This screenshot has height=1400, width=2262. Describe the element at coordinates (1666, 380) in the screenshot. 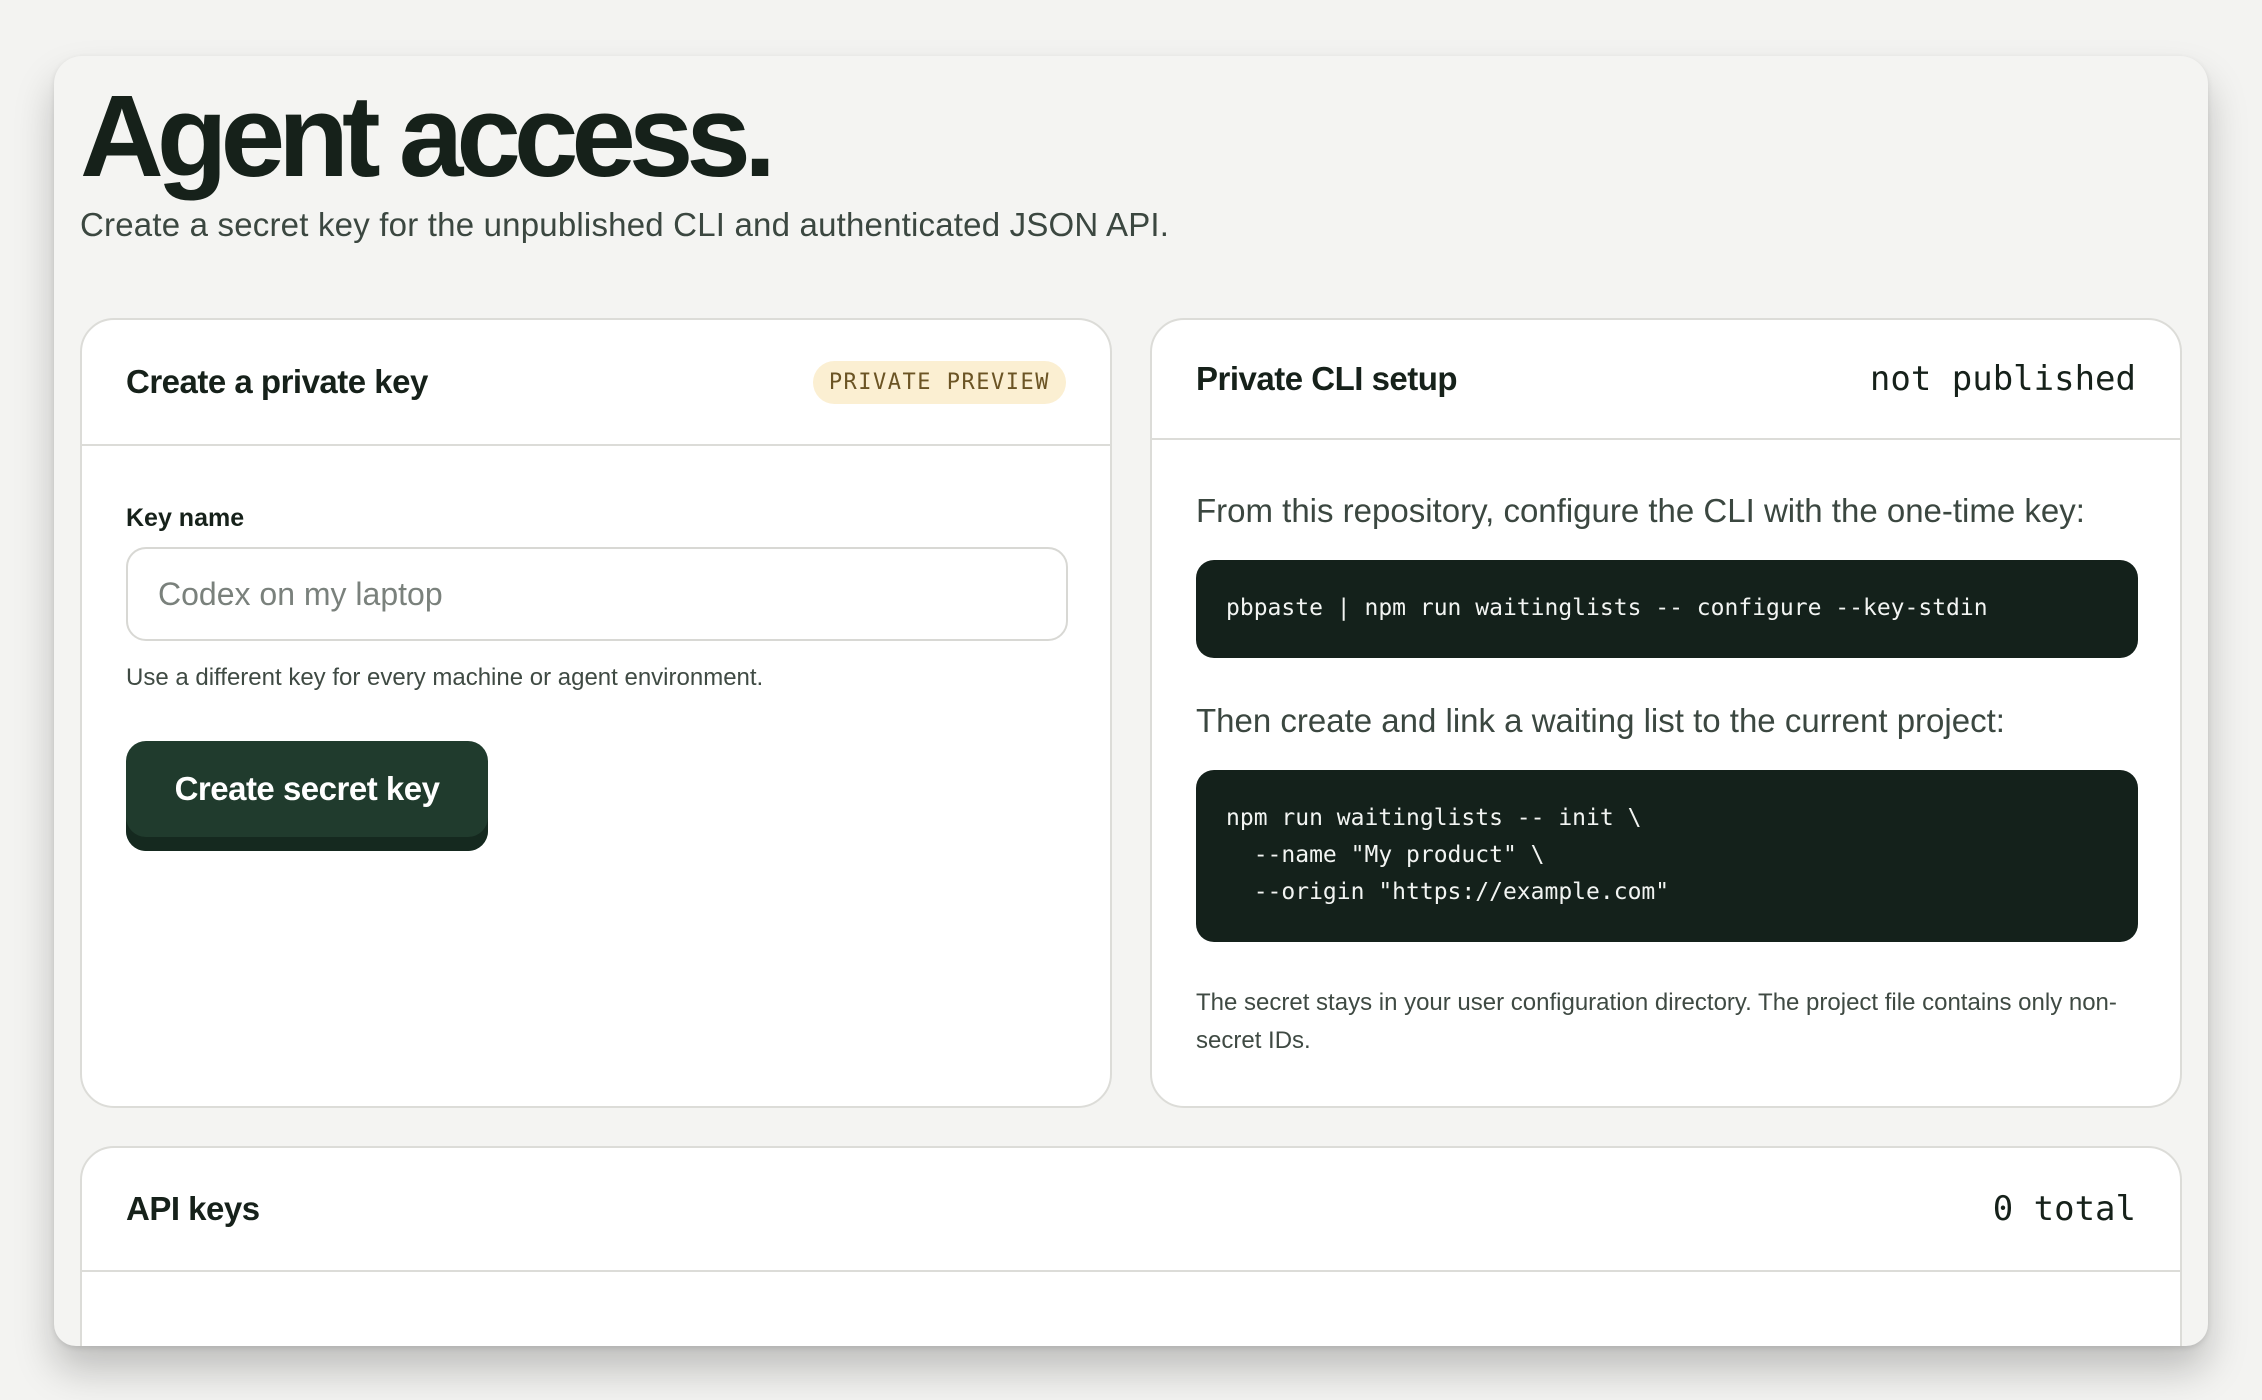

I see `cli-setup-card-header: Private CLI setup not published` at that location.